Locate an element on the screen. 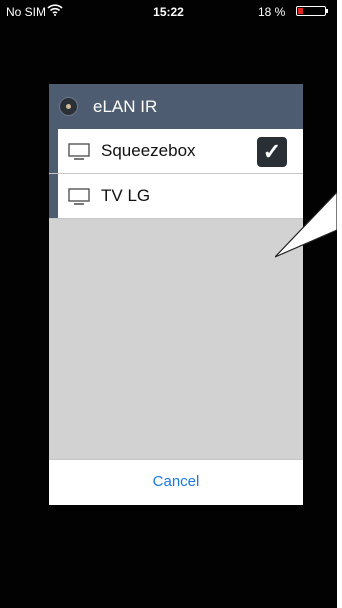  device-item-squeezebox: Squeezebox ✓ is located at coordinates (176, 151).